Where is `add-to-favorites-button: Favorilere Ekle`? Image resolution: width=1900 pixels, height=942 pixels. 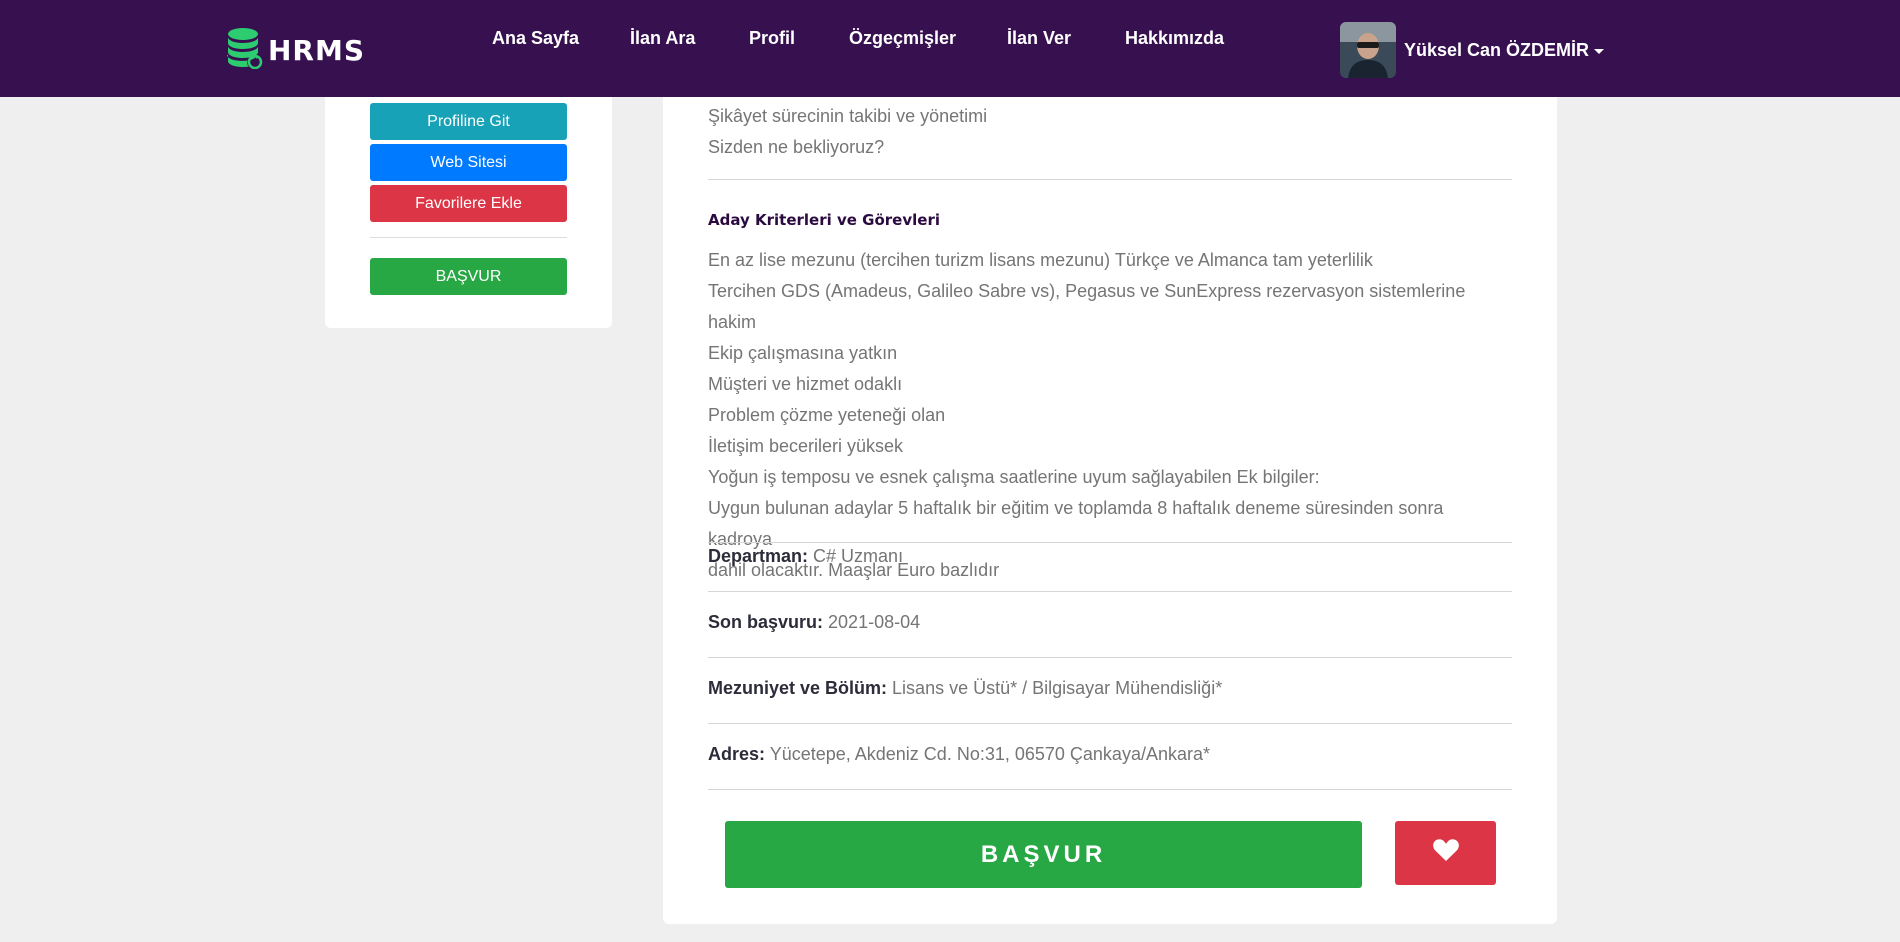 add-to-favorites-button: Favorilere Ekle is located at coordinates (468, 203).